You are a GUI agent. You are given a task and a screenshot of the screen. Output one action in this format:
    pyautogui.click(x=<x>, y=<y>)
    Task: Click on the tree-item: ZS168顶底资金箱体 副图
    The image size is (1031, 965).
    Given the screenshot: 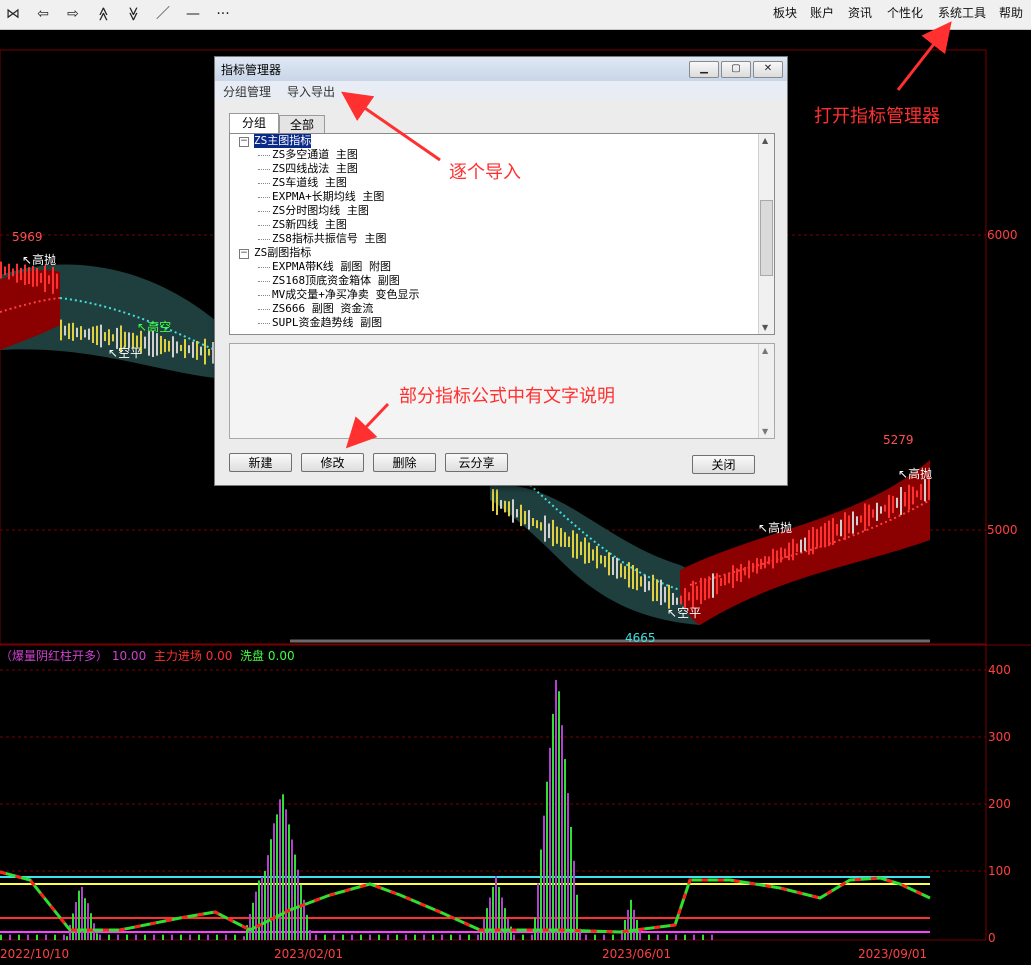 What is the action you would take?
    pyautogui.click(x=336, y=281)
    